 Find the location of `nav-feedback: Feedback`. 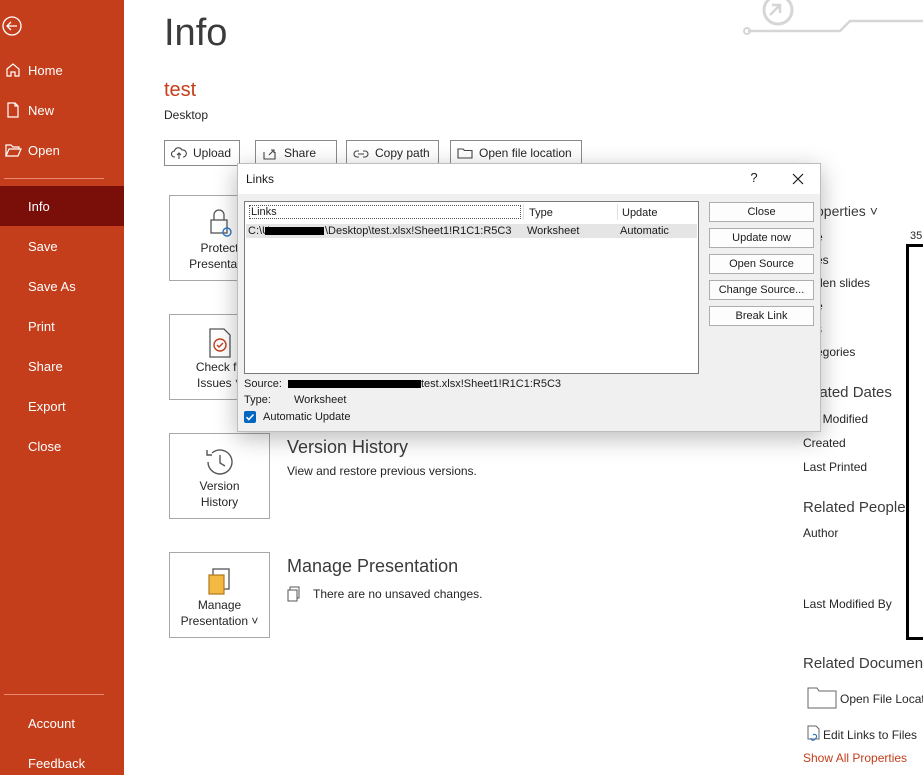

nav-feedback: Feedback is located at coordinates (62, 763).